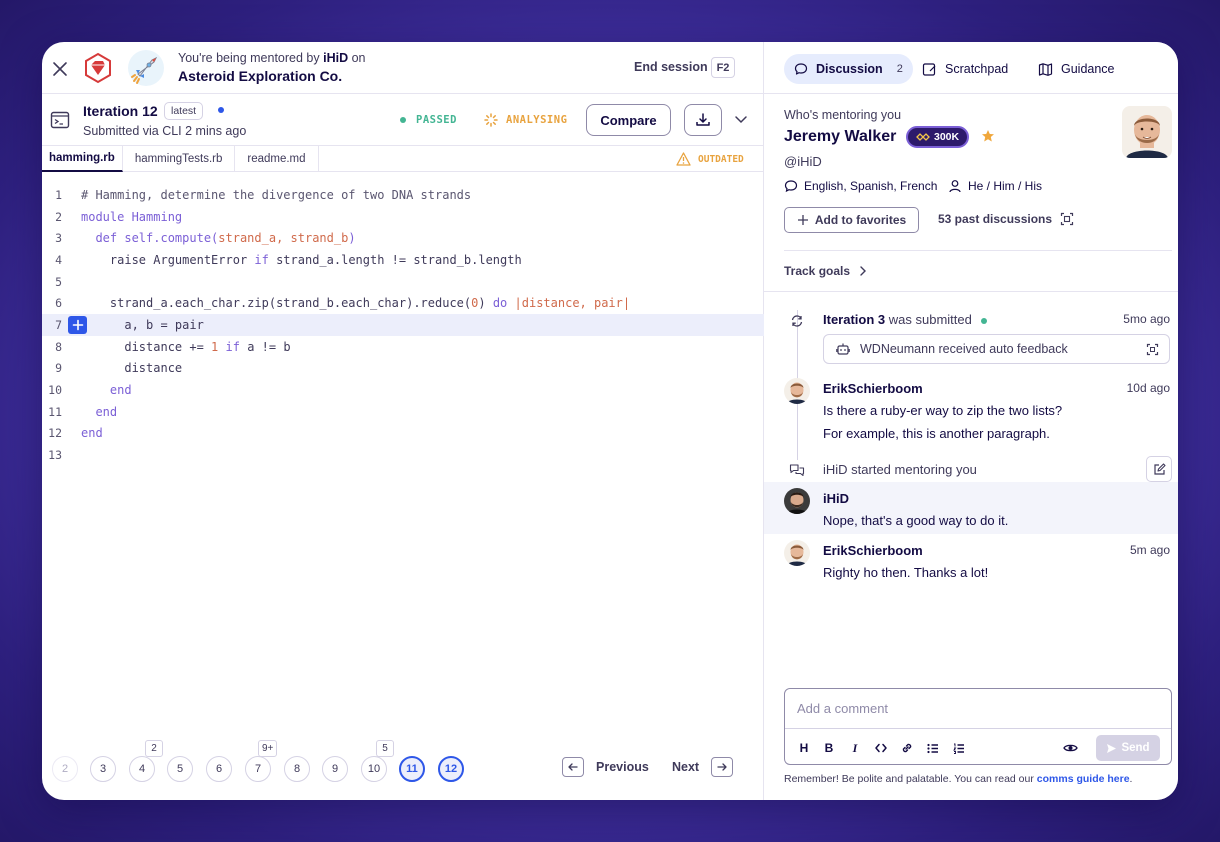 The width and height of the screenshot is (1220, 842). What do you see at coordinates (428, 120) in the screenshot?
I see `tests-passed-status: PASSED` at bounding box center [428, 120].